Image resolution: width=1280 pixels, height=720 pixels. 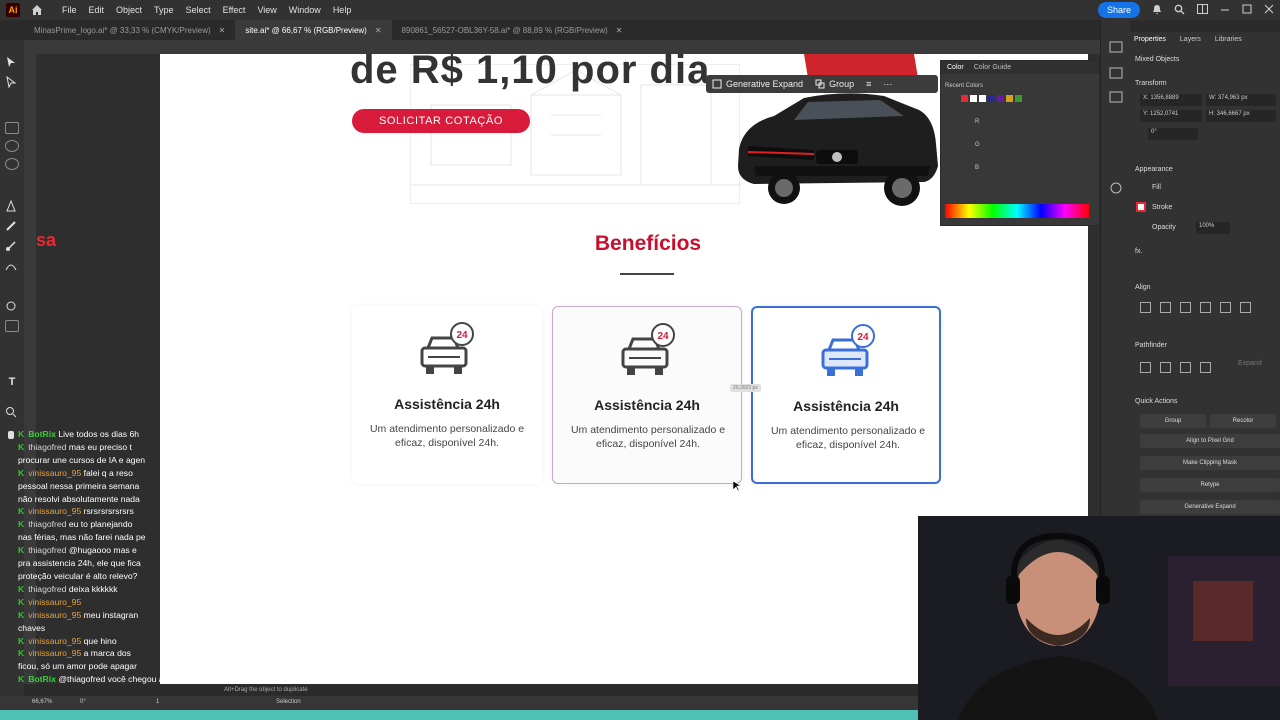 What do you see at coordinates (12, 146) in the screenshot?
I see `ellipse-tool-icon` at bounding box center [12, 146].